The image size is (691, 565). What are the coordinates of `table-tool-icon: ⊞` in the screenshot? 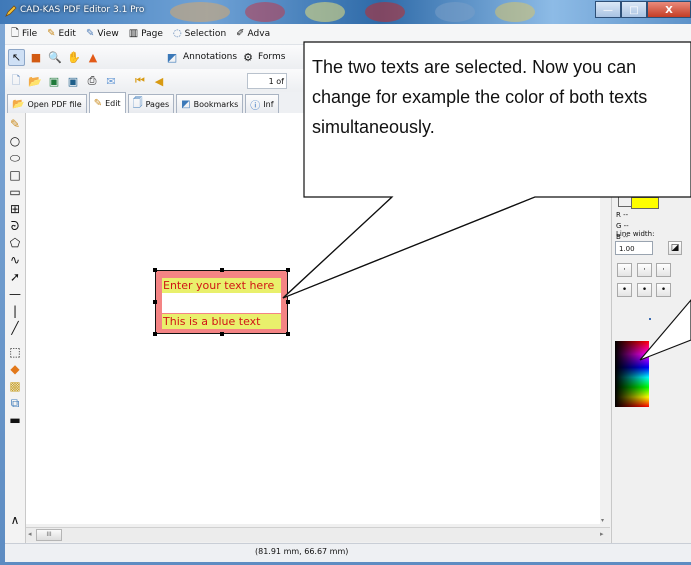 It's located at (15, 209).